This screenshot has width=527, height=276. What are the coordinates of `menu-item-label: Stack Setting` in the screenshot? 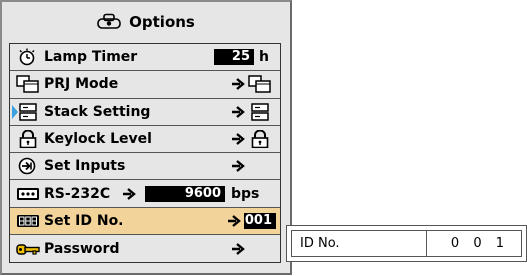 It's located at (97, 111).